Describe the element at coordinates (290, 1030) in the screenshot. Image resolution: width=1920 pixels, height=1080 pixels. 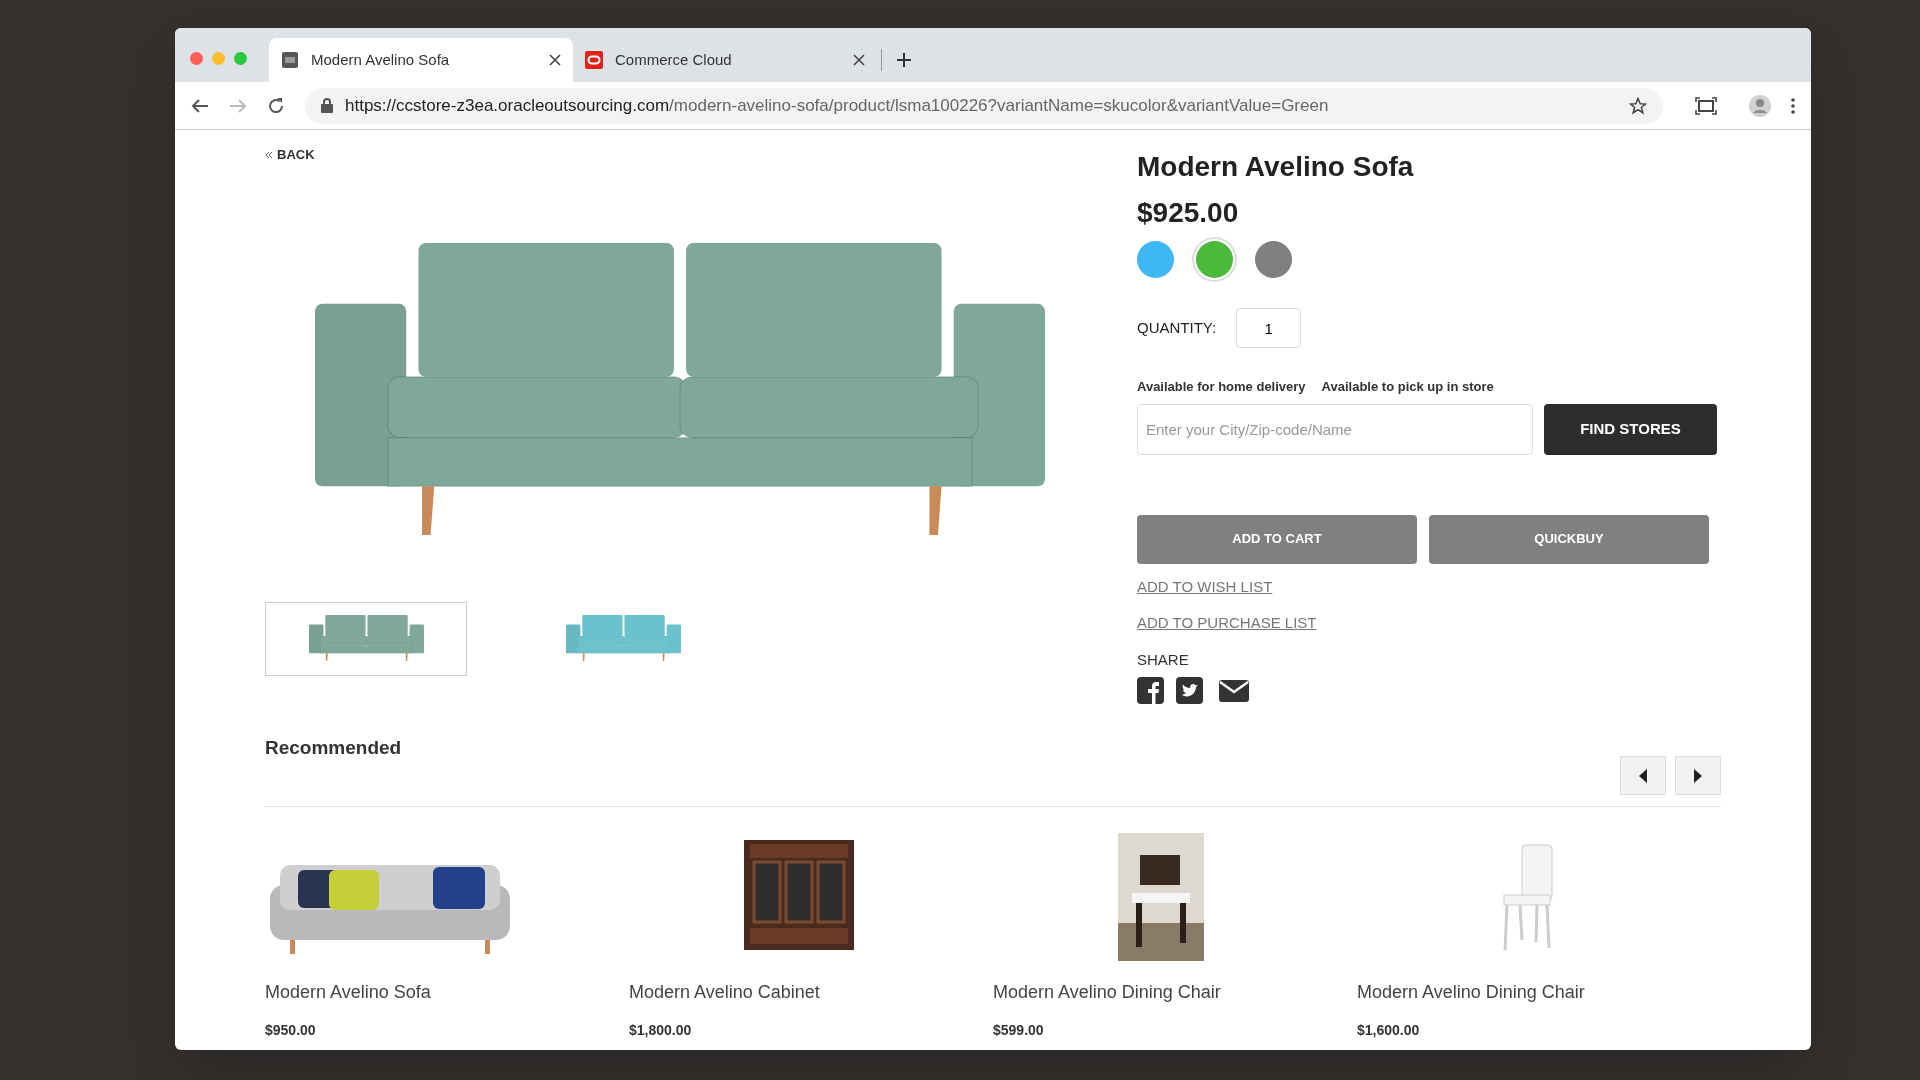
I see `product-price: $950.00` at that location.